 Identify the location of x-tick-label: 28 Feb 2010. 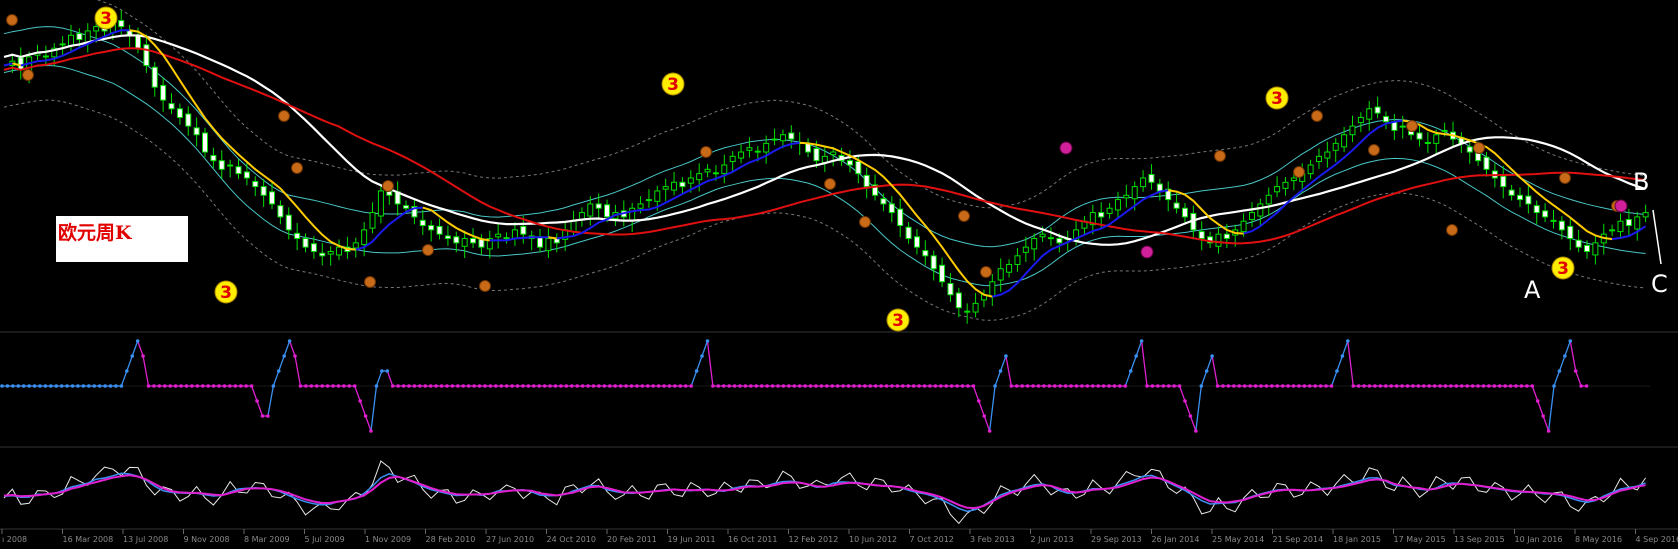
(451, 539).